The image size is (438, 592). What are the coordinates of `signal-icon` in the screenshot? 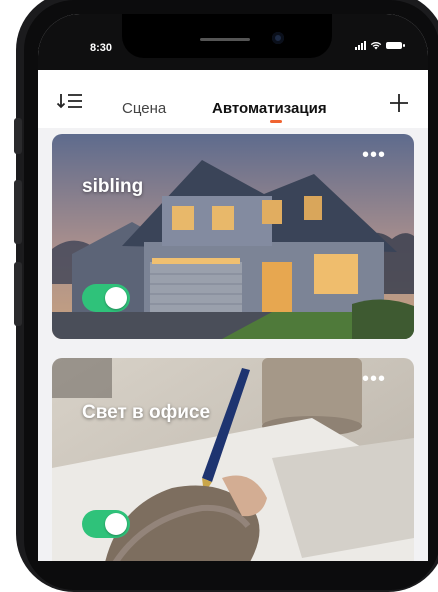 It's located at (360, 45).